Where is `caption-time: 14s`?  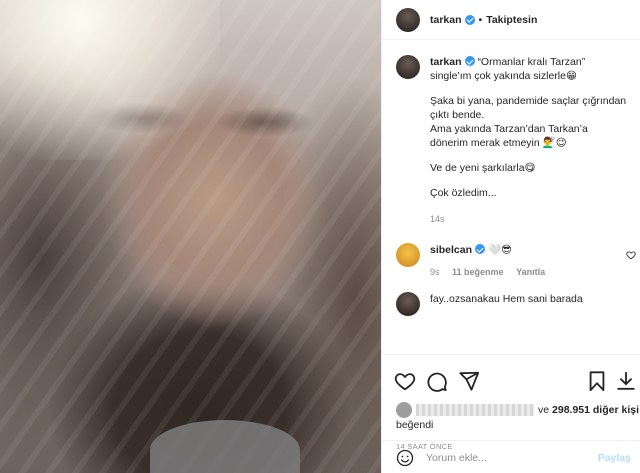
caption-time: 14s is located at coordinates (528, 219).